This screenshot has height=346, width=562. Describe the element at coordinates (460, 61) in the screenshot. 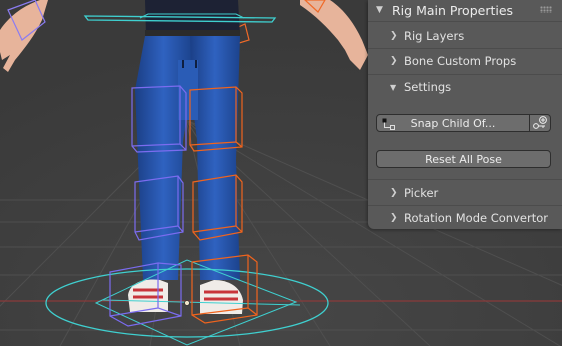

I see `section-label: Bone Custom Props` at that location.